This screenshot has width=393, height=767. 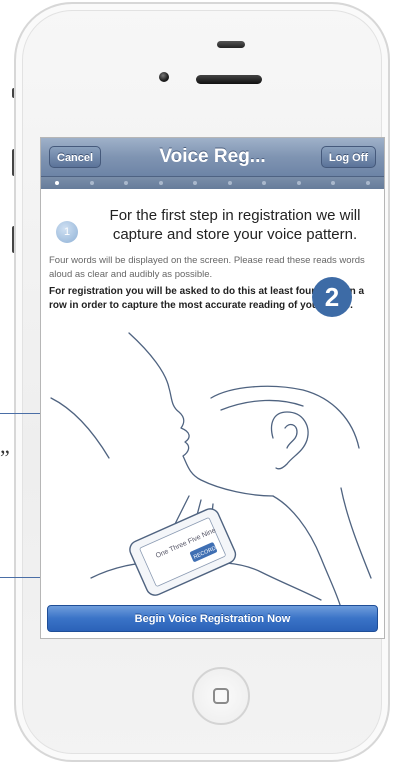 What do you see at coordinates (212, 183) in the screenshot?
I see `progress-dots` at bounding box center [212, 183].